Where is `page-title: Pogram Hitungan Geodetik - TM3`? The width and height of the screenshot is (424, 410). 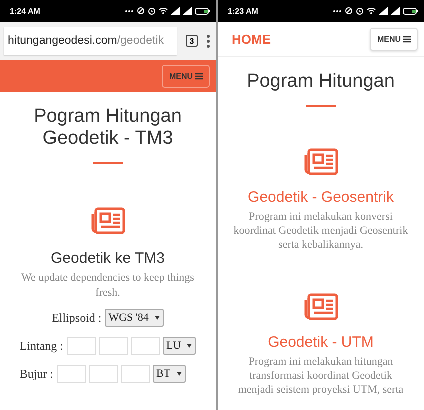 page-title: Pogram Hitungan Geodetik - TM3 is located at coordinates (108, 128).